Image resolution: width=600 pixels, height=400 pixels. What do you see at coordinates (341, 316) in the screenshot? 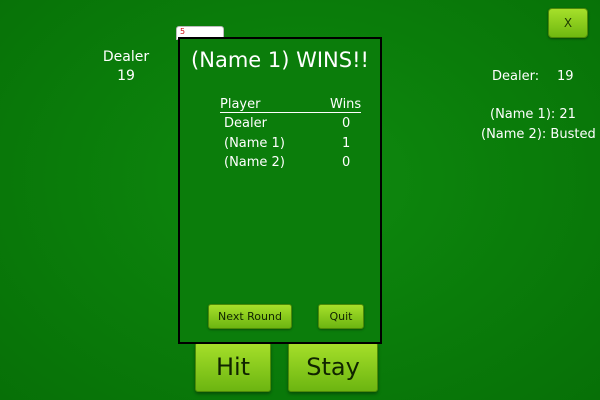
I see `quit-button: Quit` at bounding box center [341, 316].